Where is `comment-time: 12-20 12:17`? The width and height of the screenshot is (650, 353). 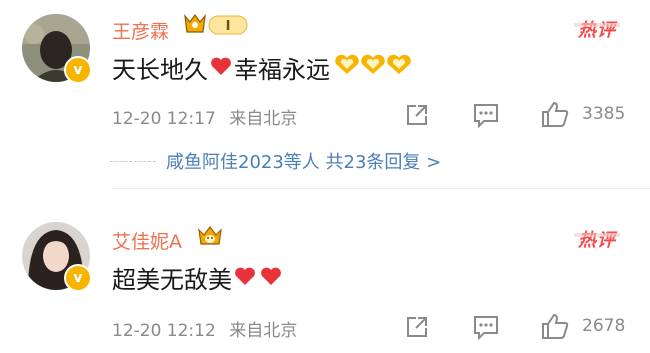 comment-time: 12-20 12:17 is located at coordinates (164, 119).